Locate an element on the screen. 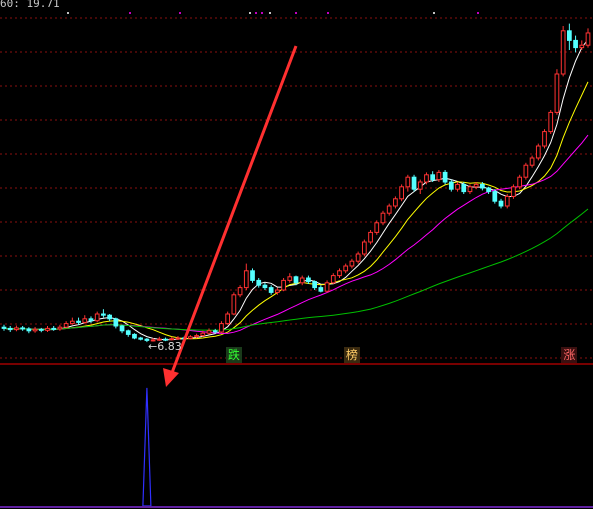 The image size is (593, 509). signal-badge: 跌 is located at coordinates (233, 355).